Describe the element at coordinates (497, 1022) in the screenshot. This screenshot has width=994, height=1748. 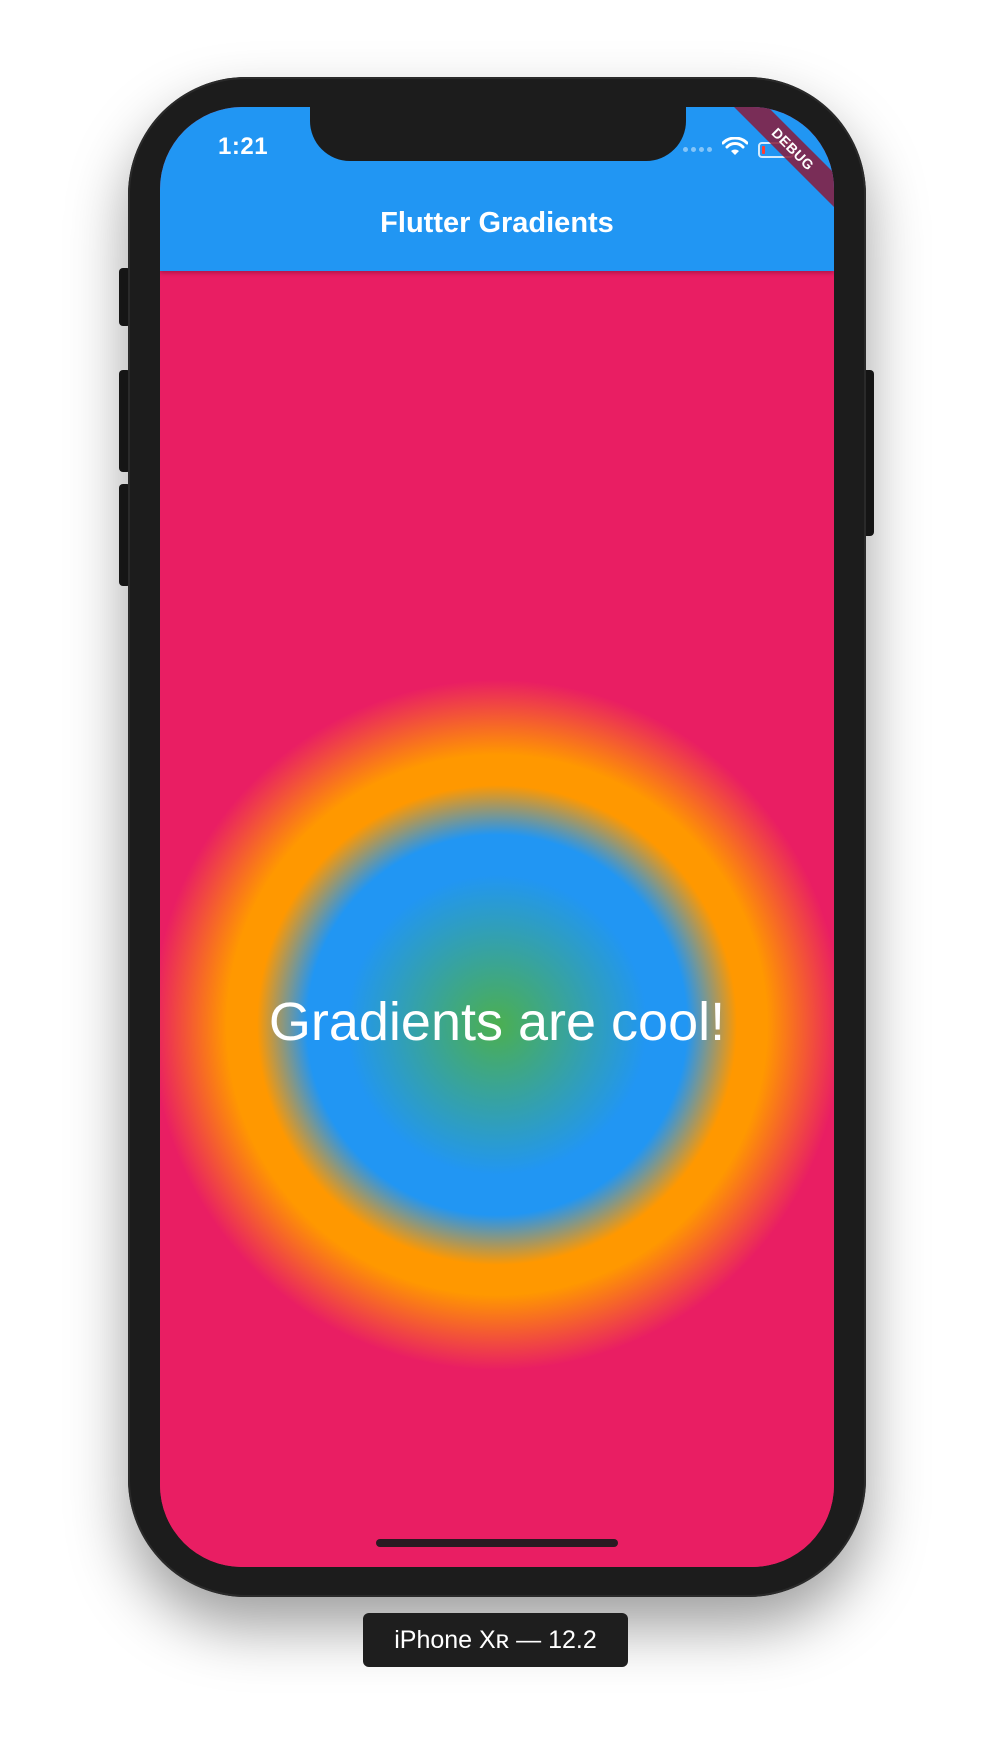
I see `center-text: Gradients are cool!` at that location.